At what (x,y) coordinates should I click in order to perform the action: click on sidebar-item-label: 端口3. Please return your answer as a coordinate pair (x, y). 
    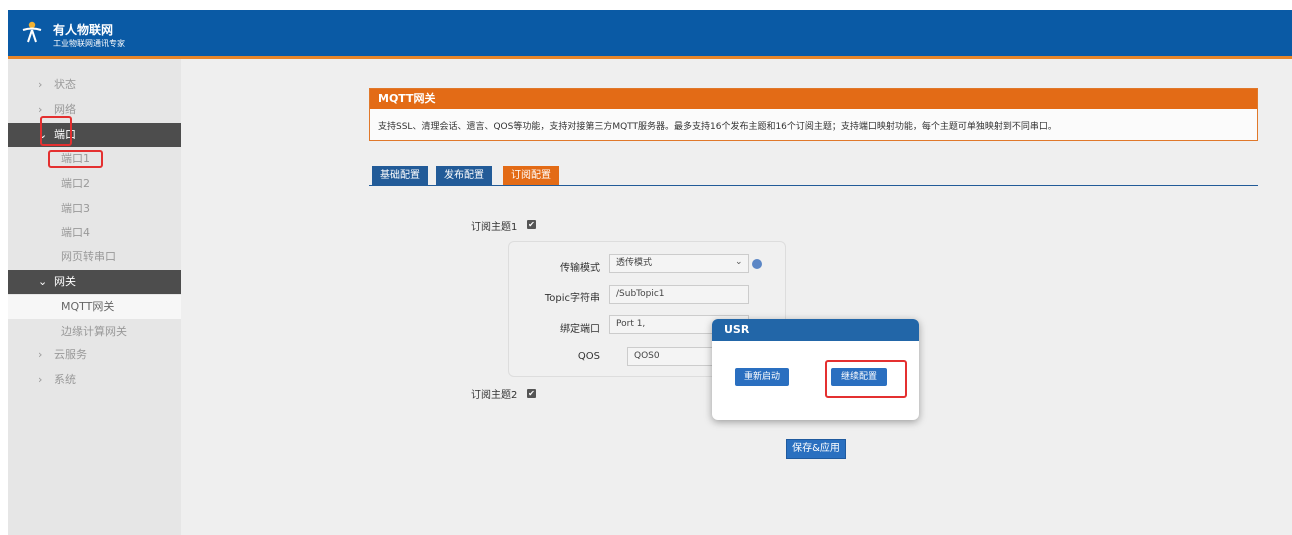
    Looking at the image, I should click on (75, 208).